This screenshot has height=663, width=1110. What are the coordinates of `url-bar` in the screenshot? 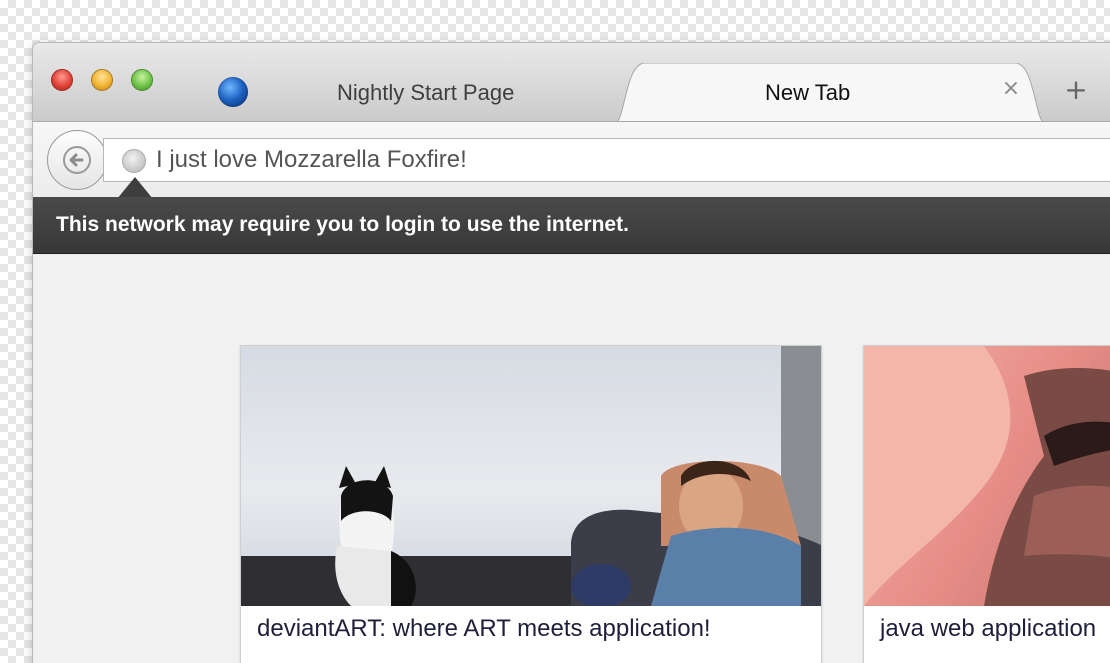 It's located at (606, 160).